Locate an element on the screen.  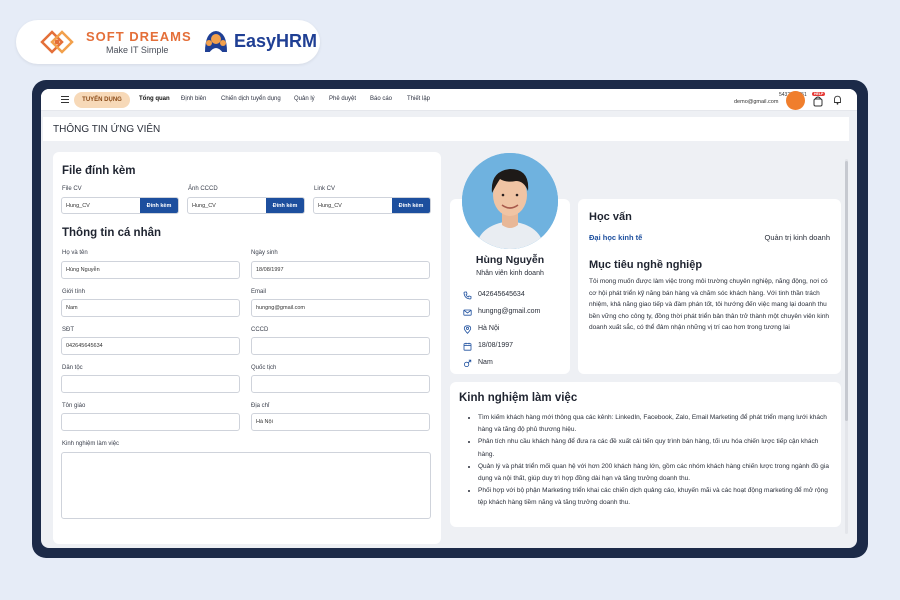
profile-role: Nhân viên kinh doanh is located at coordinates (510, 273).